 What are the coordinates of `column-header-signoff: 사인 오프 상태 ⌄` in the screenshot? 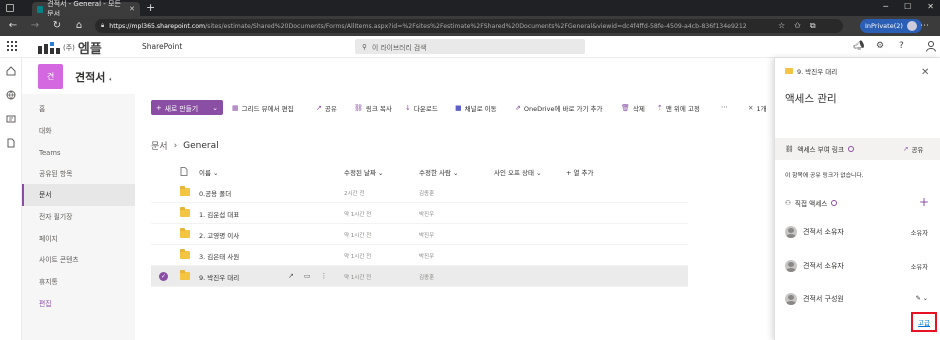 It's located at (518, 172).